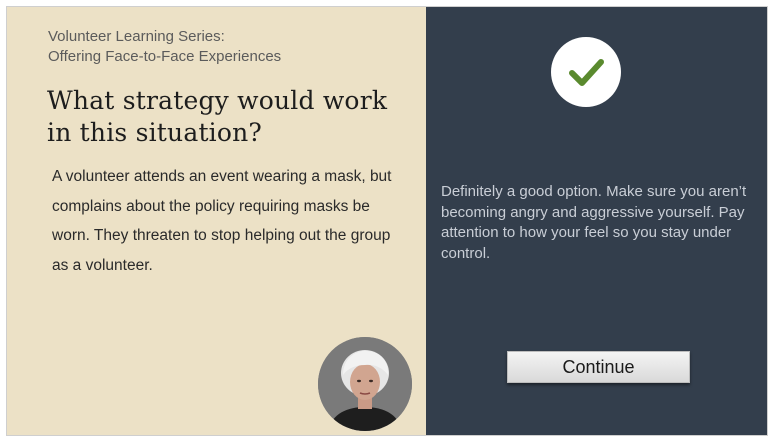  I want to click on checkmark-icon, so click(586, 72).